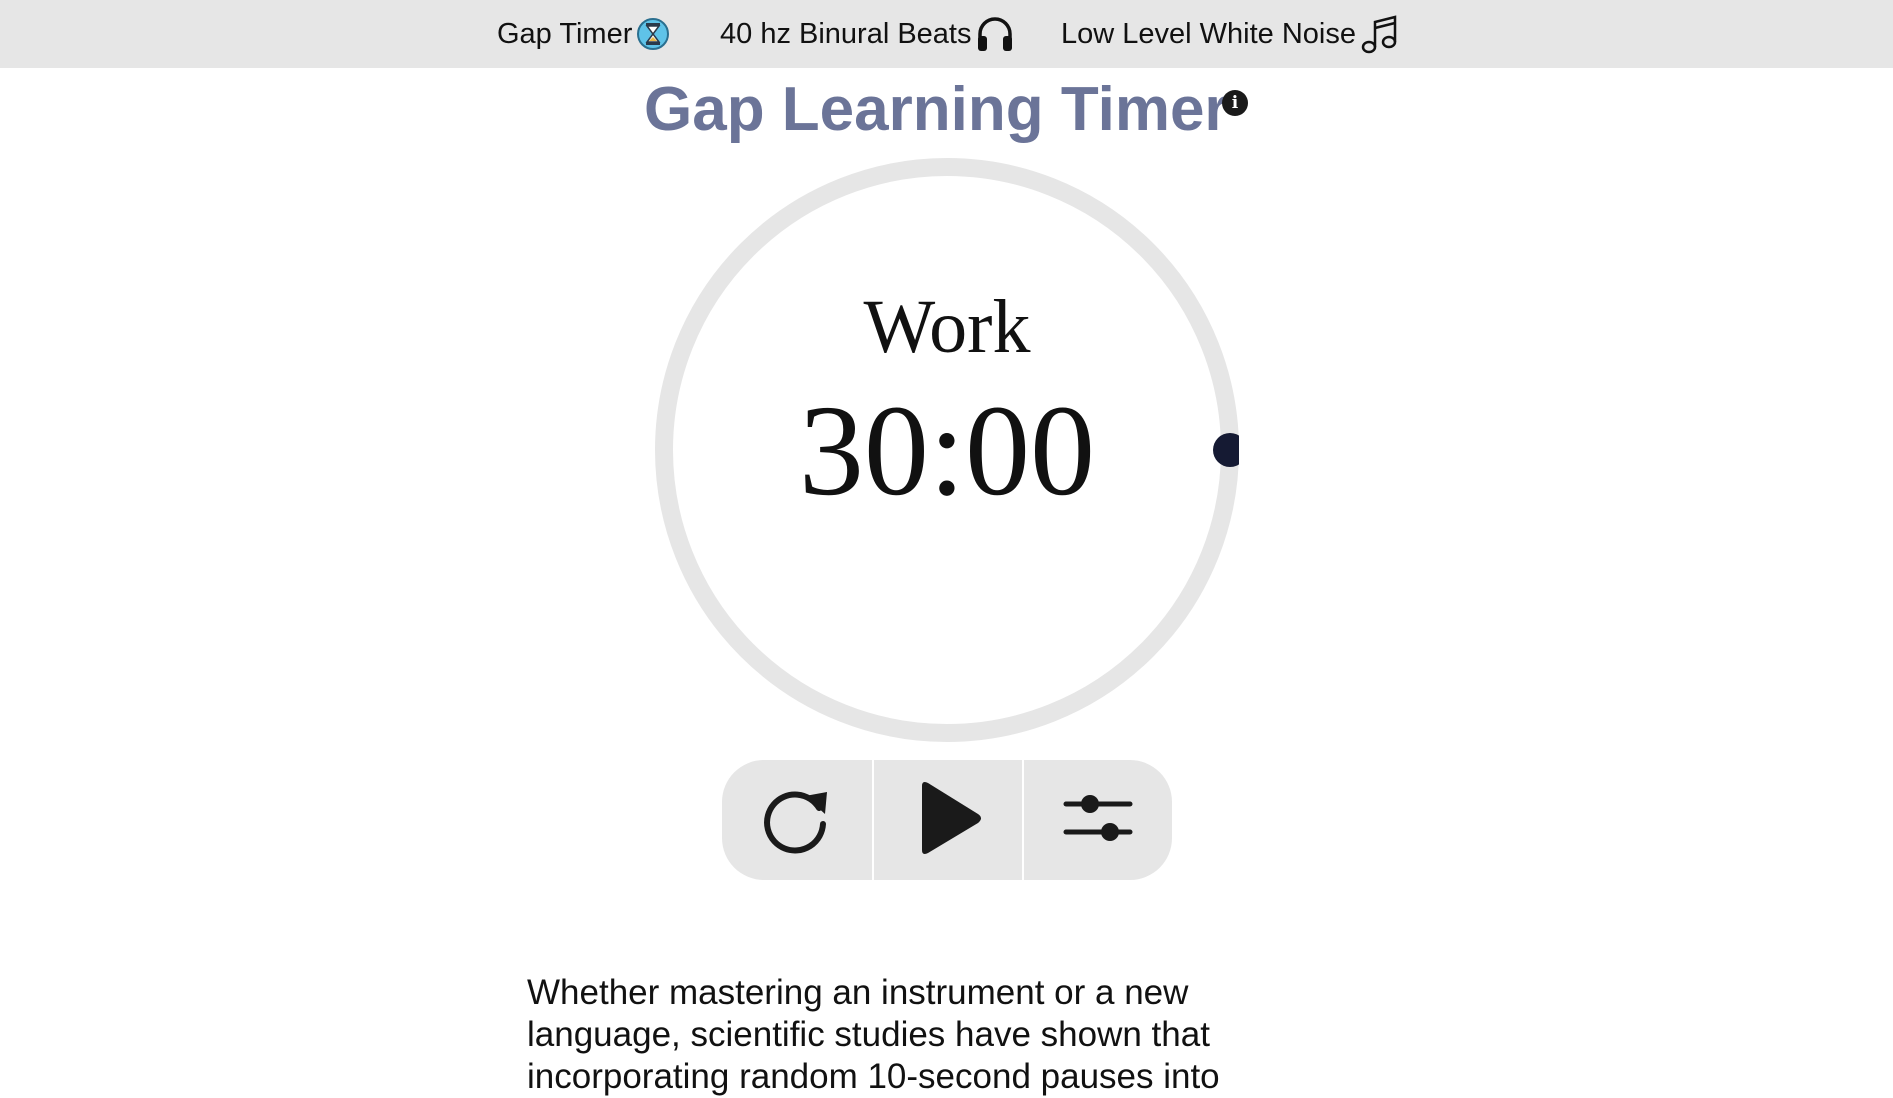 Image resolution: width=1893 pixels, height=1098 pixels. Describe the element at coordinates (936, 109) in the screenshot. I see `page-title: Gap Learning Timer` at that location.